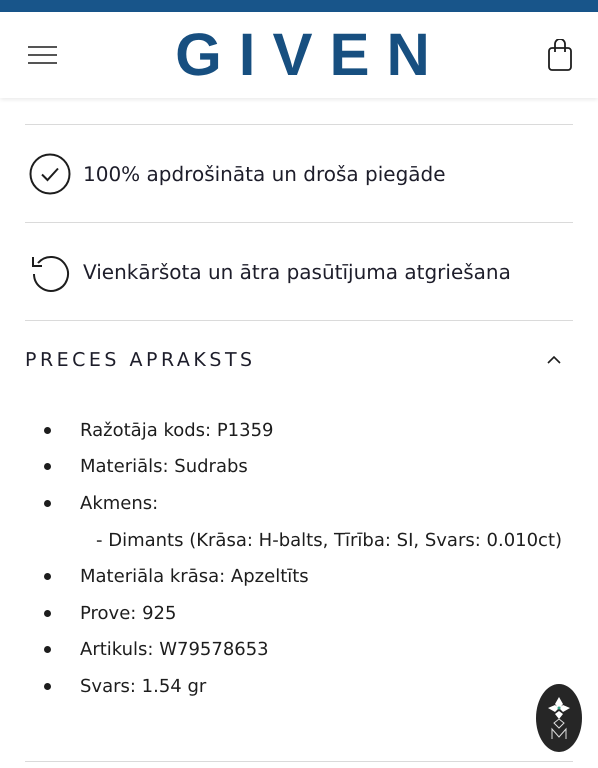 The image size is (598, 768). I want to click on ornament-icon, so click(559, 718).